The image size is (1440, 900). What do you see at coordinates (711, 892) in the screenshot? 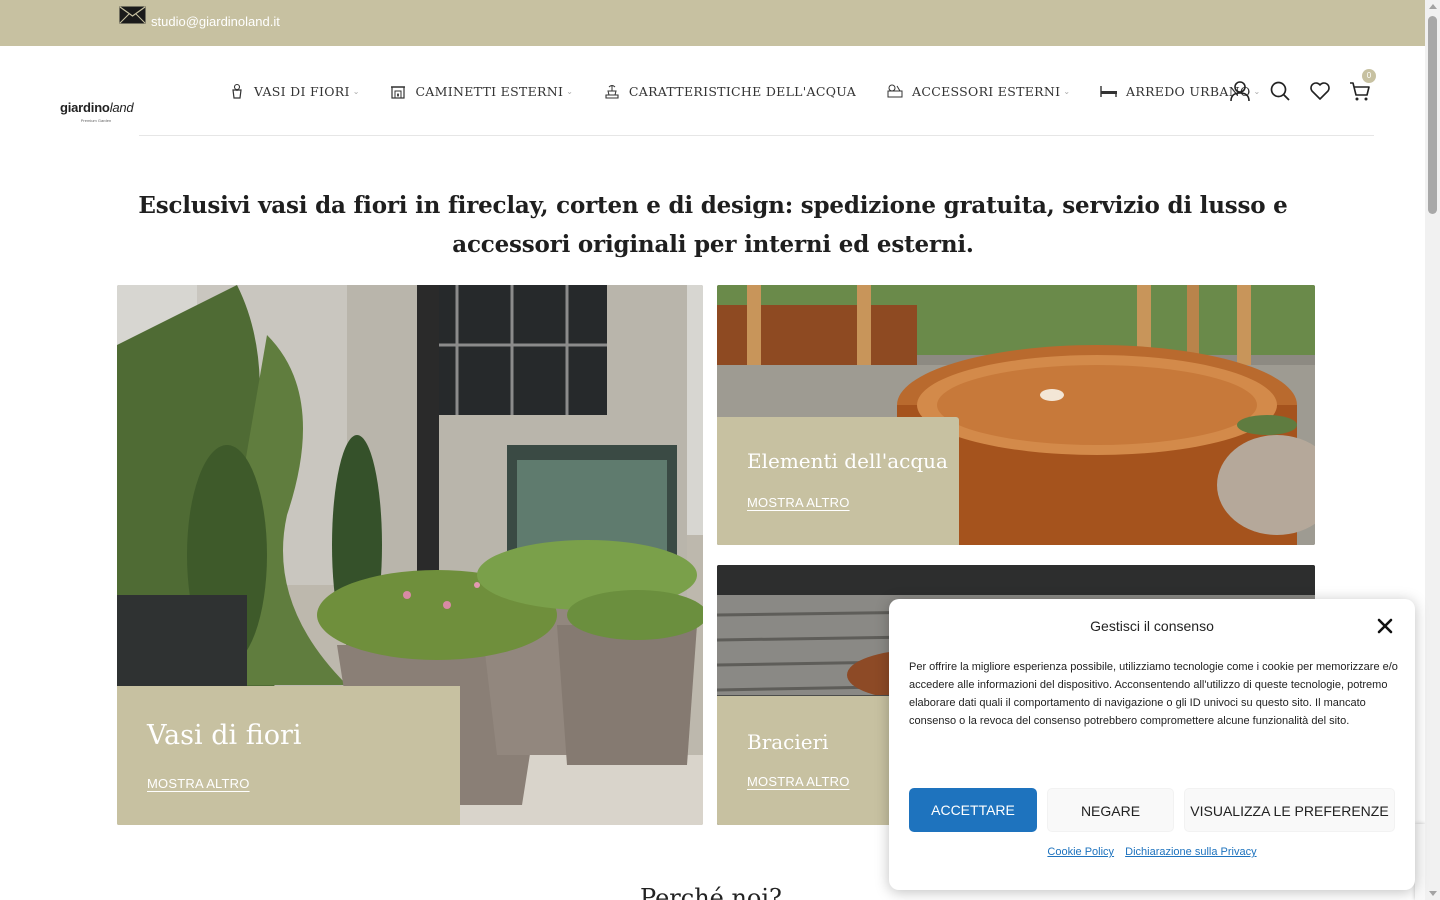
I see `section-heading: Perché noi?` at bounding box center [711, 892].